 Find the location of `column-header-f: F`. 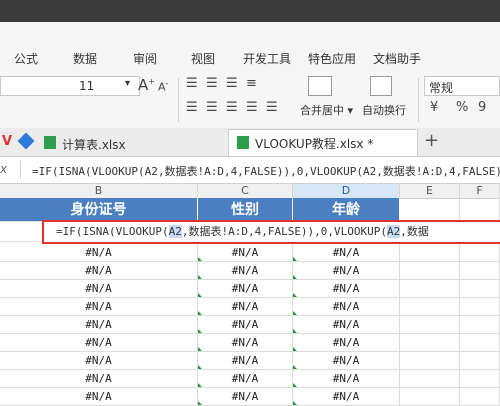

column-header-f: F is located at coordinates (480, 191).